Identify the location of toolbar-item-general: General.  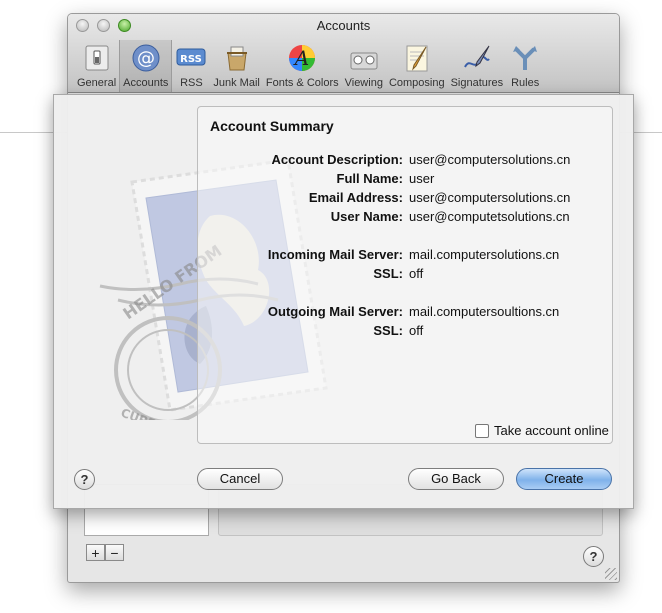
(96, 66).